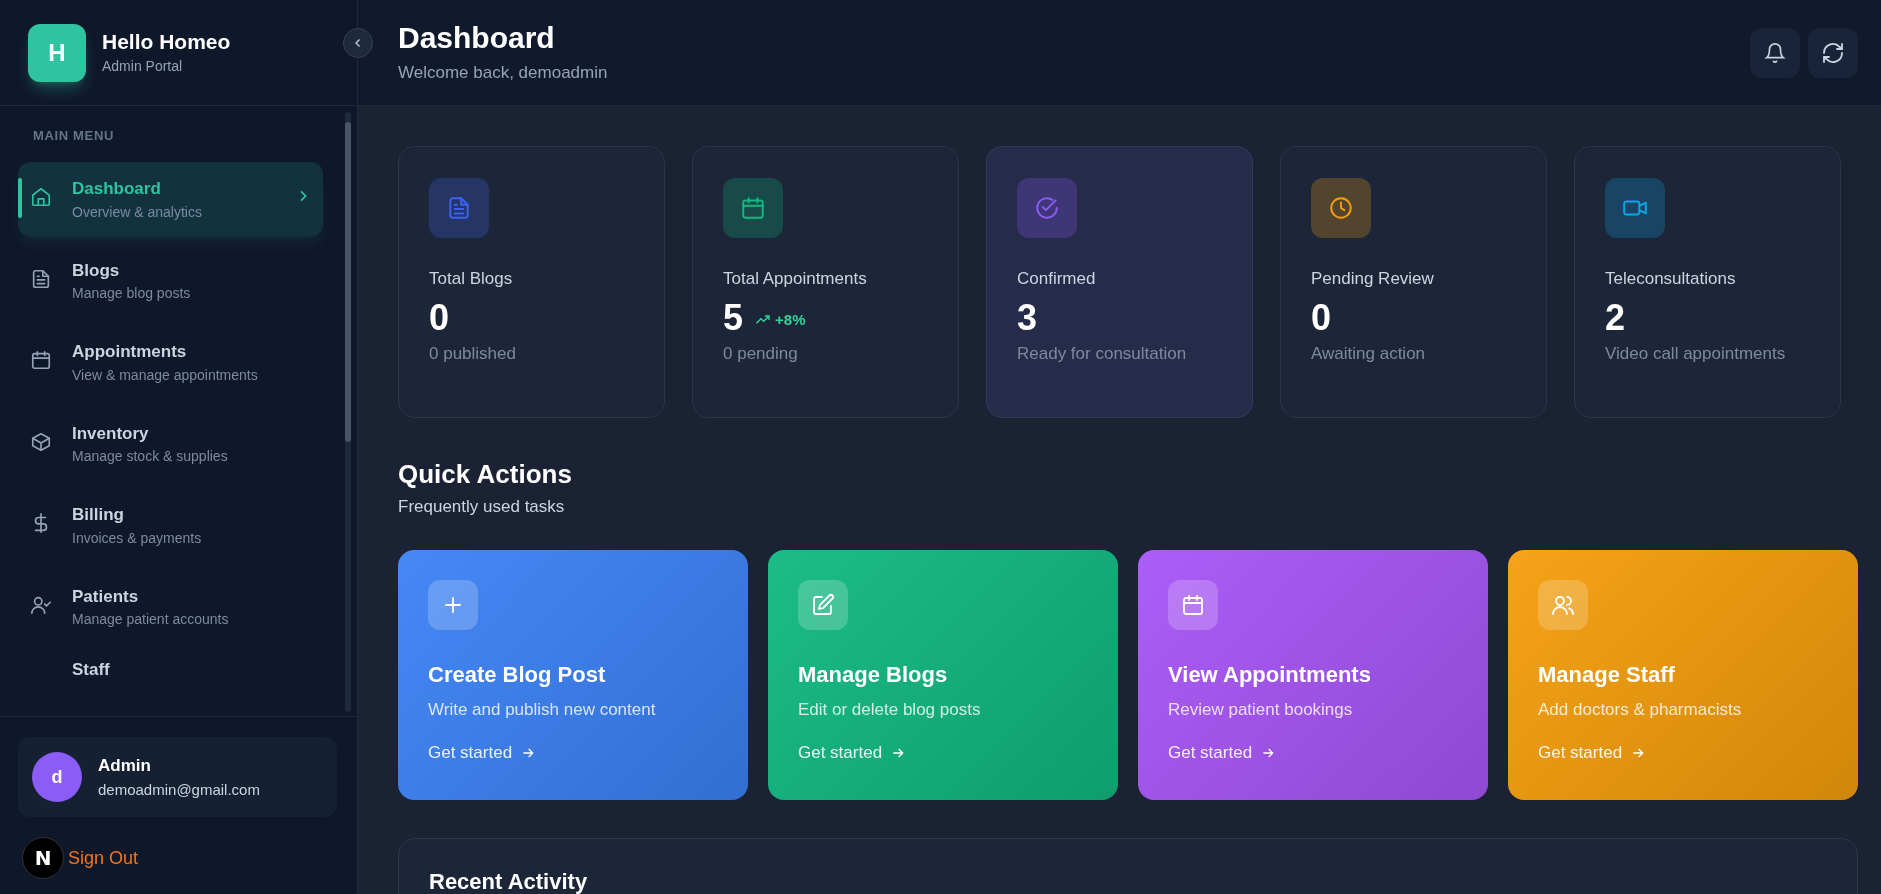 Image resolution: width=1881 pixels, height=894 pixels. Describe the element at coordinates (130, 352) in the screenshot. I see `nav-title: Appointments` at that location.